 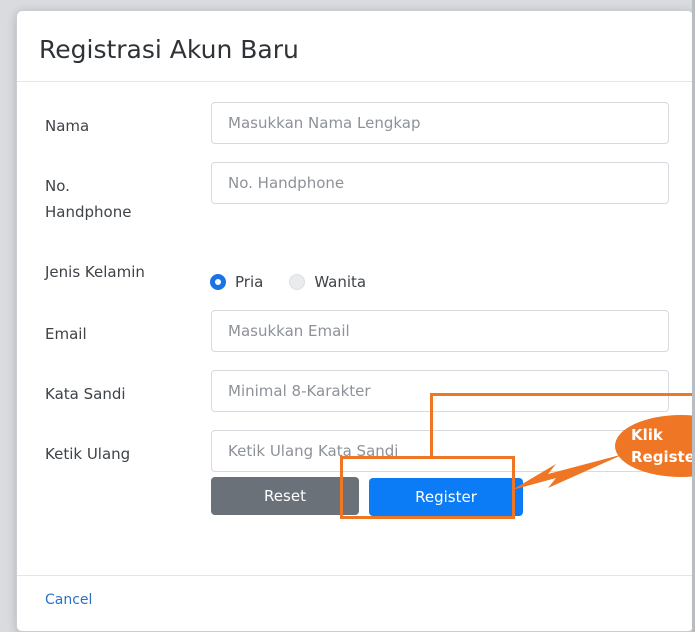 What do you see at coordinates (446, 497) in the screenshot?
I see `register-button: Register` at bounding box center [446, 497].